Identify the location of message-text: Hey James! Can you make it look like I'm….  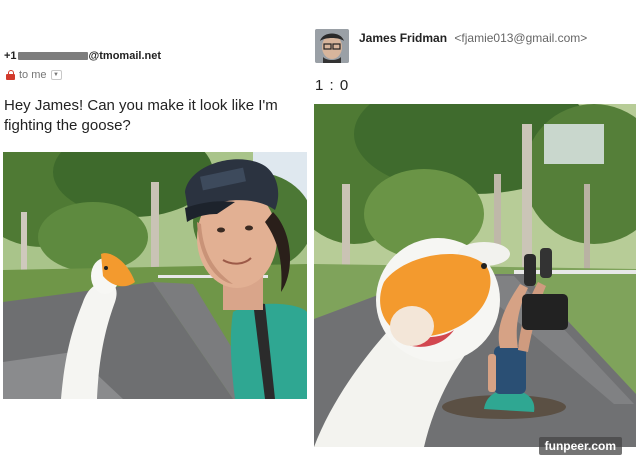
(141, 115).